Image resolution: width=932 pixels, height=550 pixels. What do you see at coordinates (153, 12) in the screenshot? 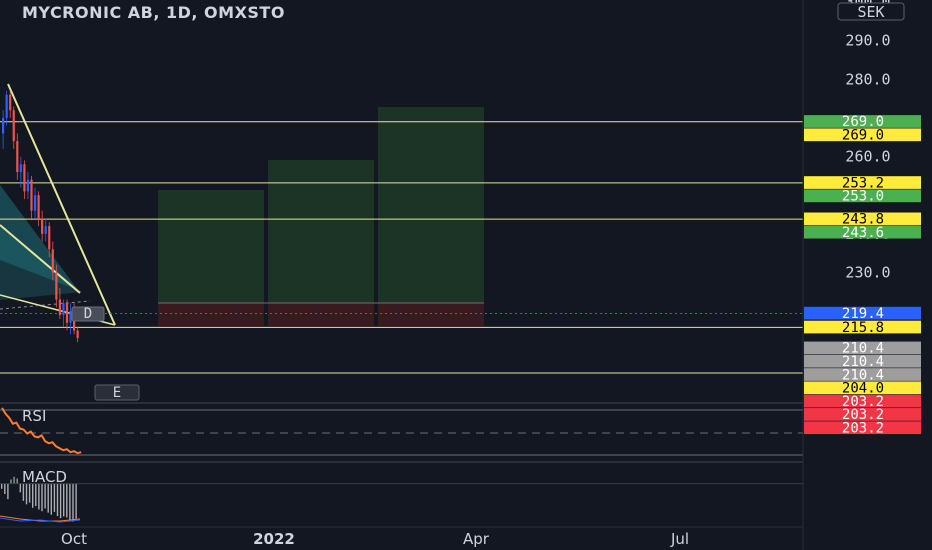
I see `chart-title: MYCRONIC AB, 1D, OMXSTO` at bounding box center [153, 12].